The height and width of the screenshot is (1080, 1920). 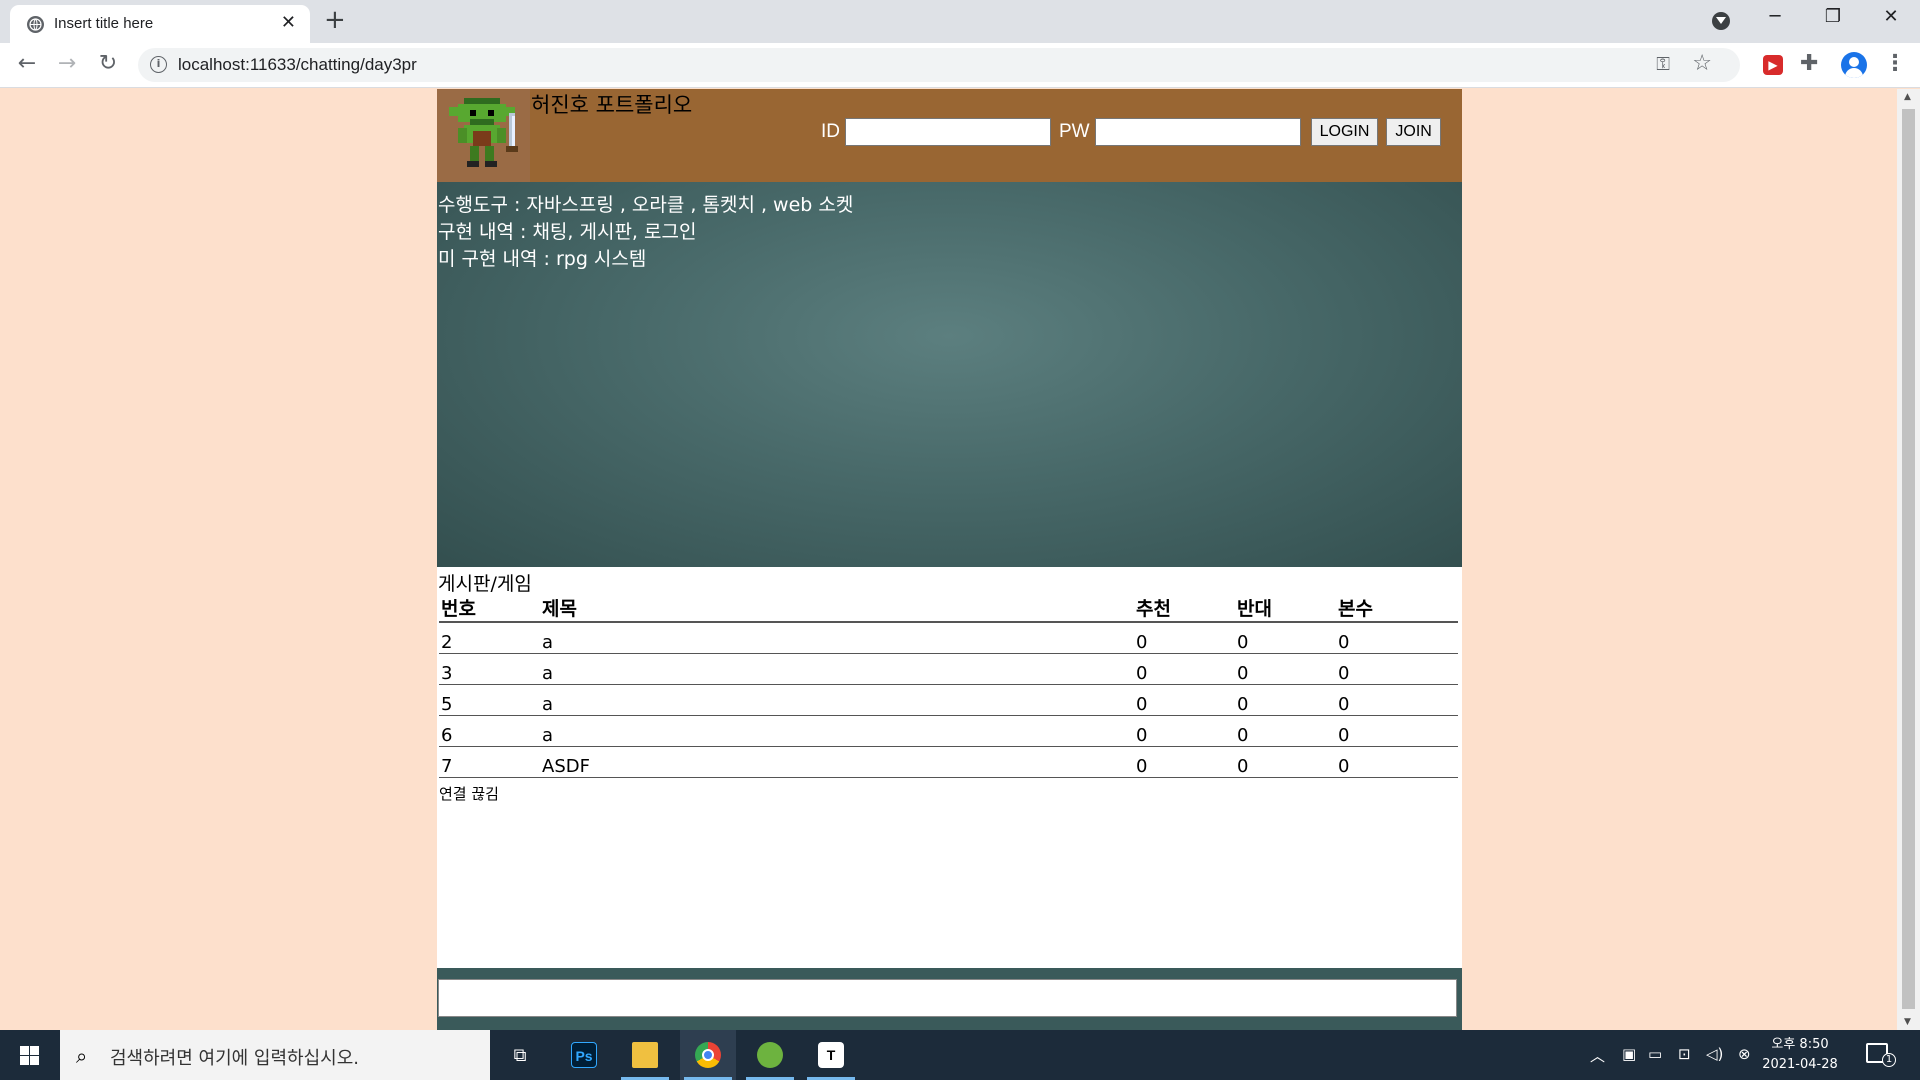 I want to click on taskbar-search-placeholder: 검색하려면 여기에 입력하십시오., so click(x=235, y=1058).